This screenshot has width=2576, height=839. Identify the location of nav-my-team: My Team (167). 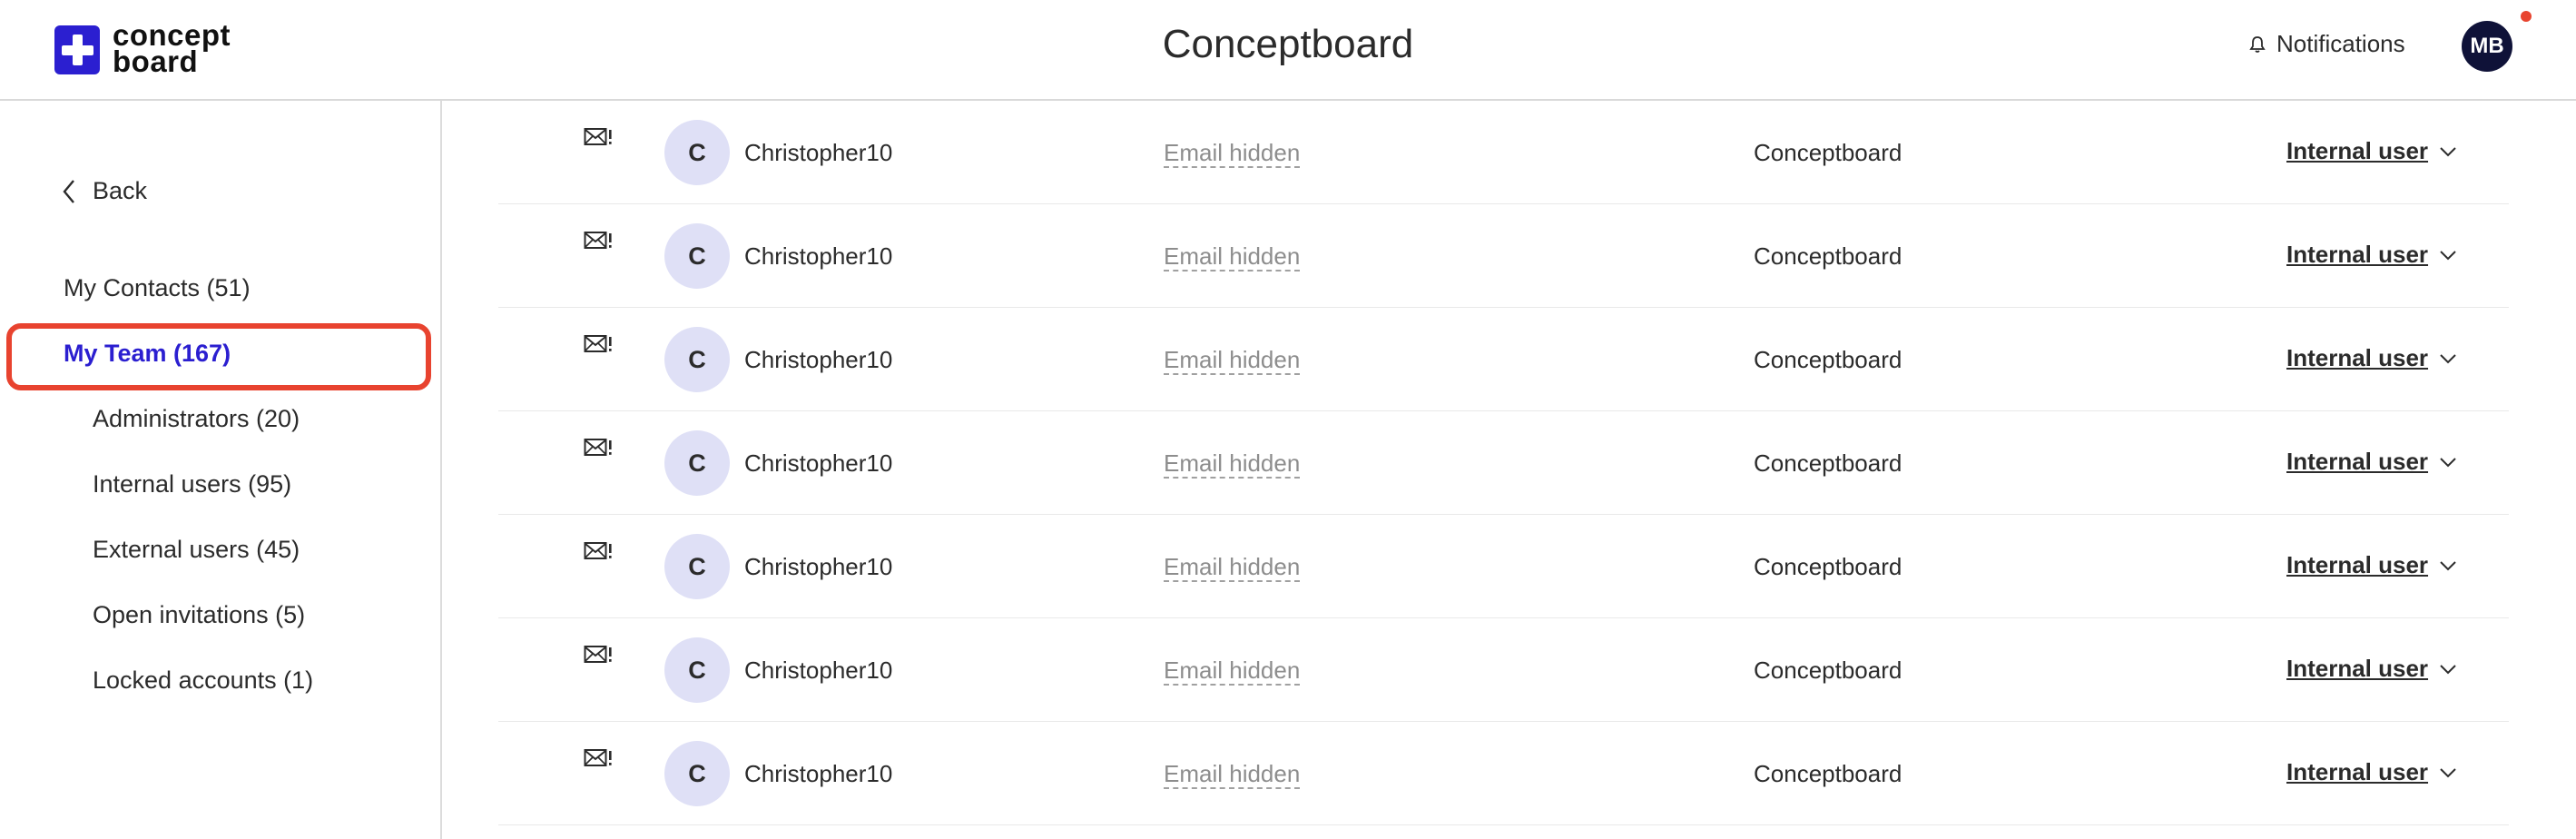
(147, 354).